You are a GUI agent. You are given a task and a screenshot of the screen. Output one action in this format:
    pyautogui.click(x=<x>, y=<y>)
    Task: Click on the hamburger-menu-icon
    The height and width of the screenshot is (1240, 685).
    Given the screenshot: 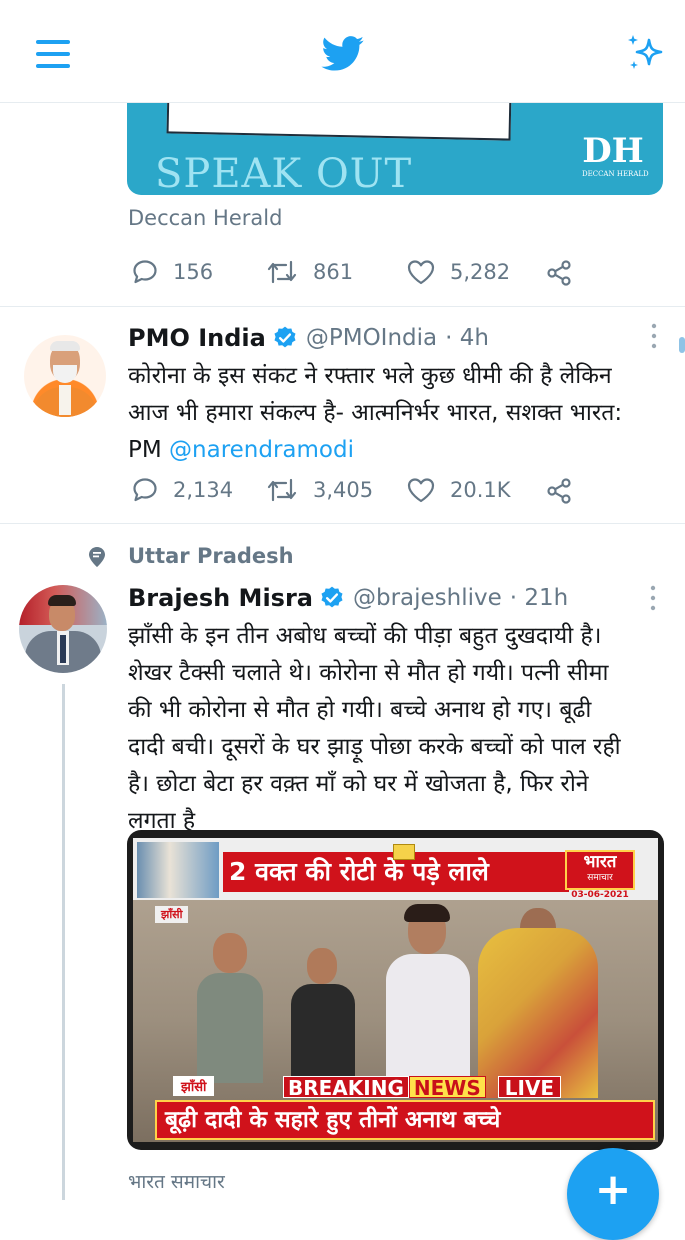 What is the action you would take?
    pyautogui.click(x=54, y=54)
    